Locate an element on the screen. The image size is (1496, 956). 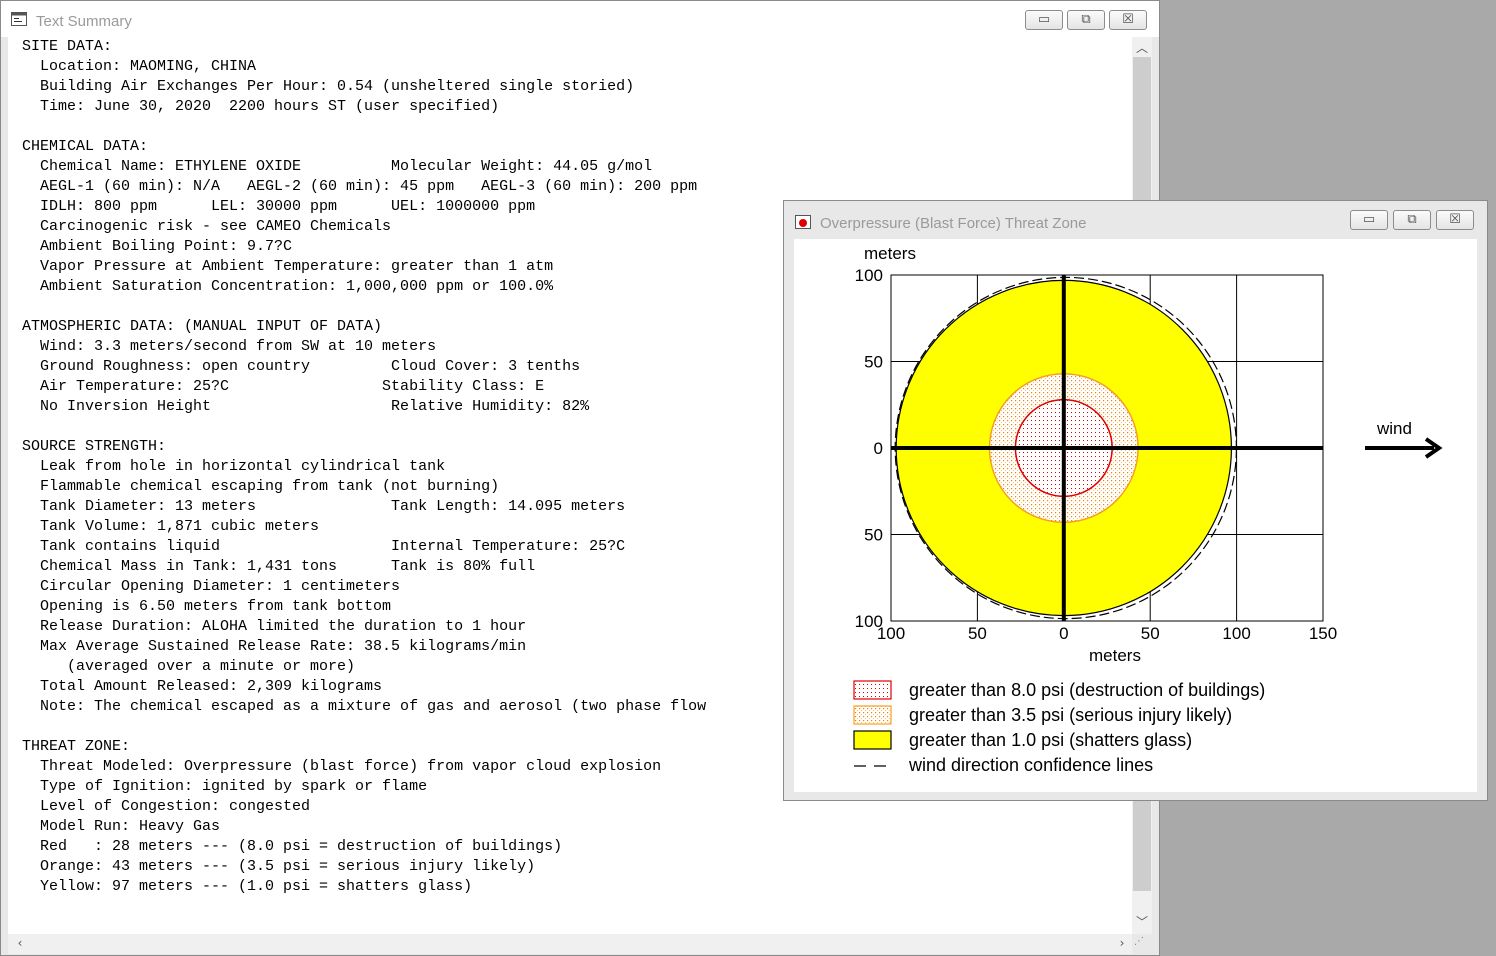
scroll-left-icon: ‹ is located at coordinates (20, 943).